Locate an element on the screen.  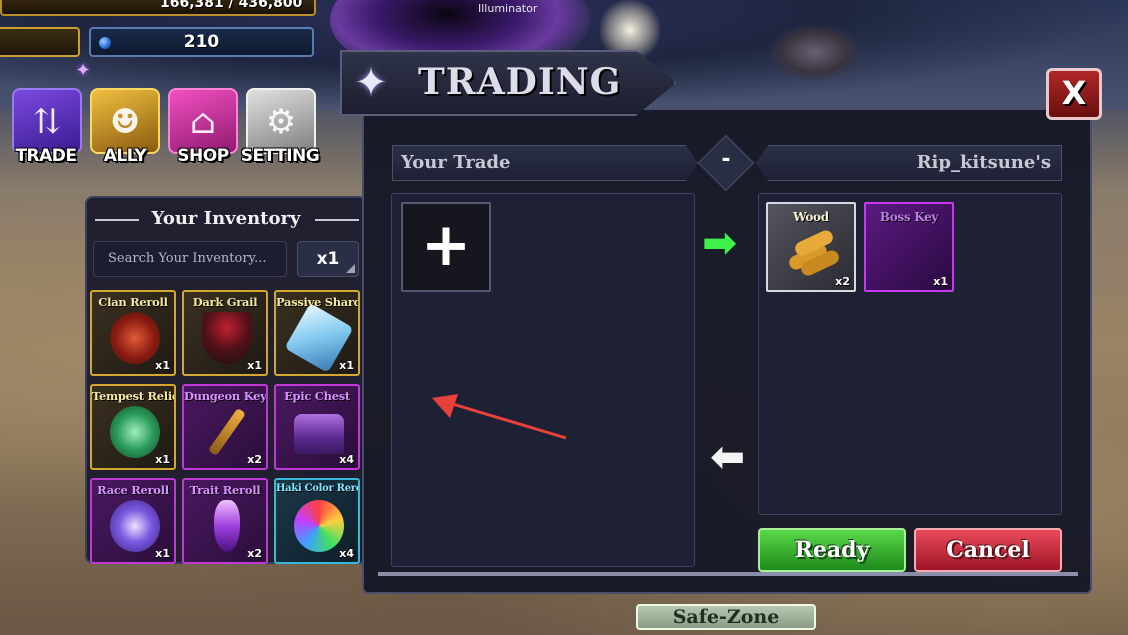
item-name: Clan Reroll is located at coordinates (133, 302).